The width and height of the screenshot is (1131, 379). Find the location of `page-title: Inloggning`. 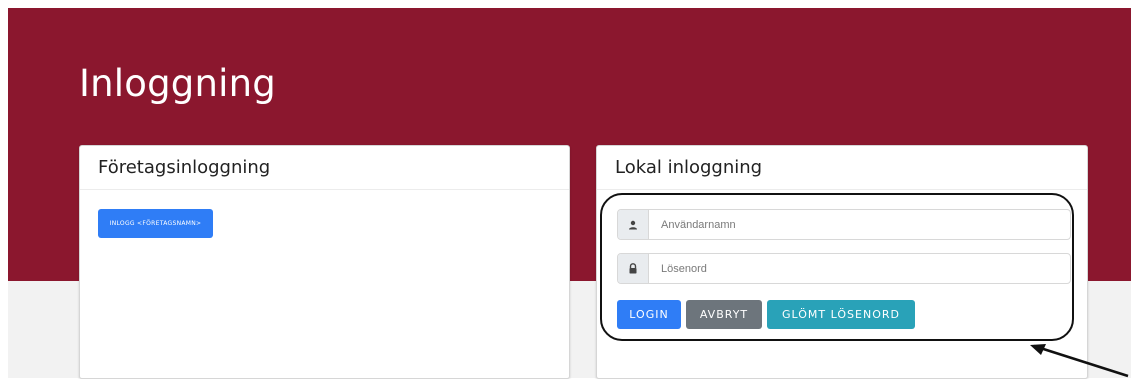

page-title: Inloggning is located at coordinates (177, 83).